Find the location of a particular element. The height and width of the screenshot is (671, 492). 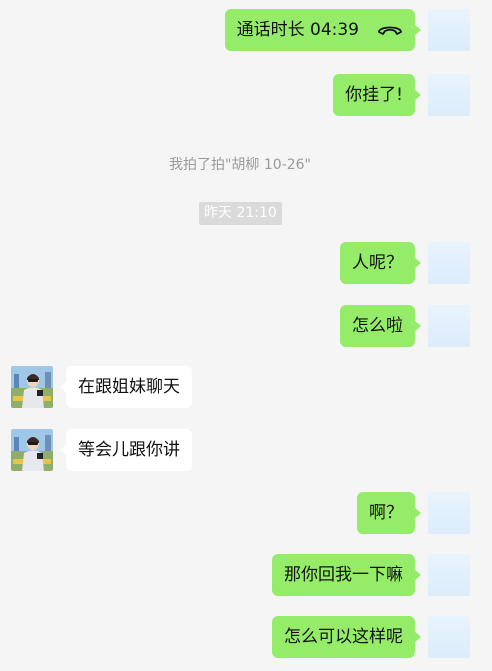

timestamp-chip: 昨天 21:10 is located at coordinates (240, 213).